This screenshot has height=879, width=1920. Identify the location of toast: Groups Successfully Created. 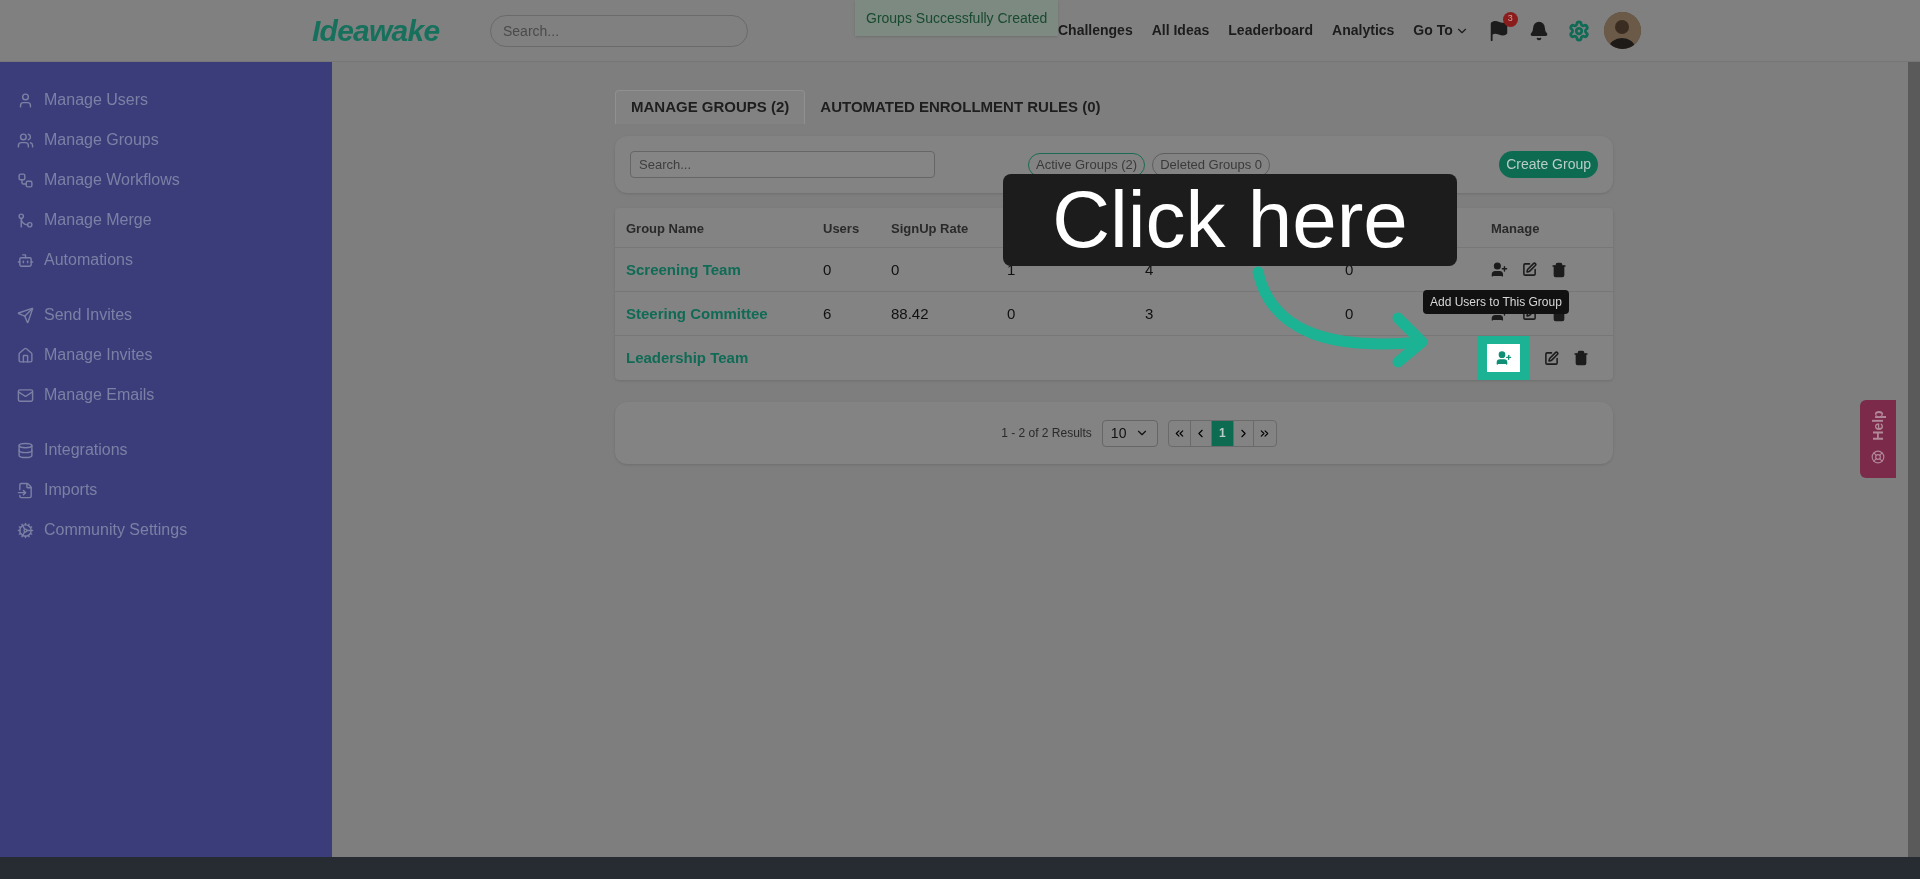
(957, 18).